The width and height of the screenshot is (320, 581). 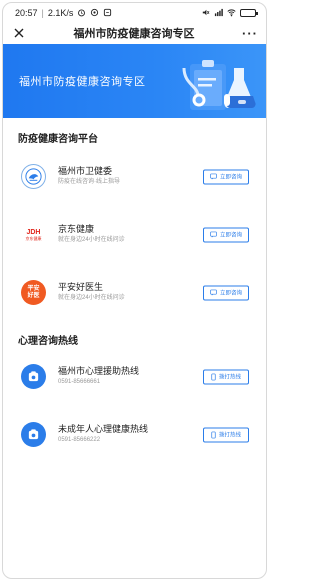 I want to click on more-button: ···, so click(x=250, y=33).